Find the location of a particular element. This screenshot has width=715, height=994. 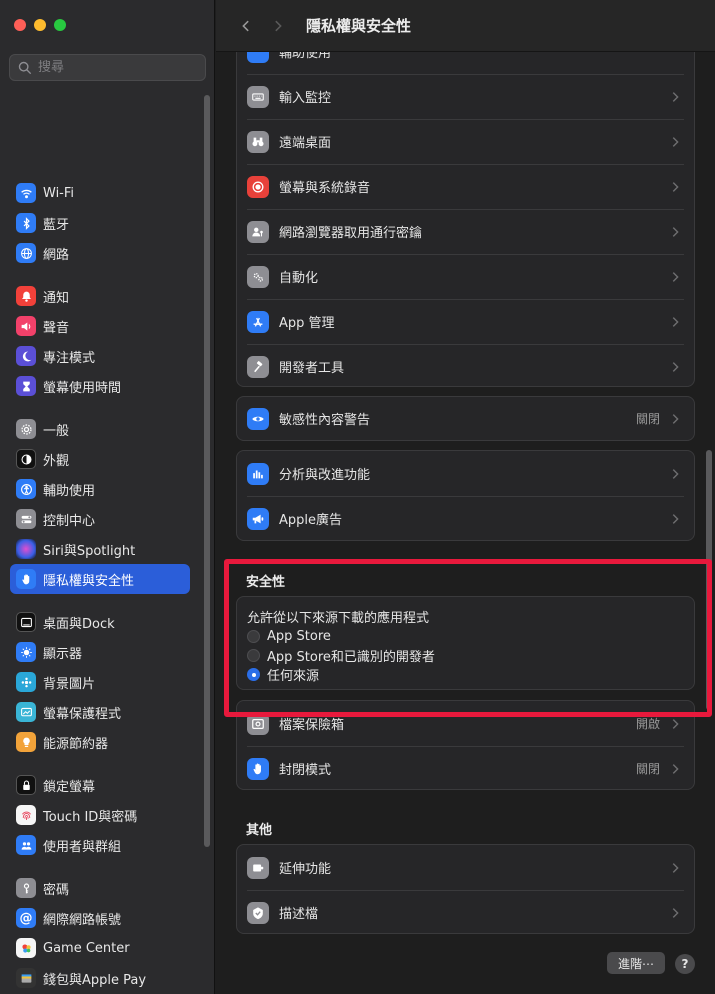

minimize-window-button is located at coordinates (40, 25).